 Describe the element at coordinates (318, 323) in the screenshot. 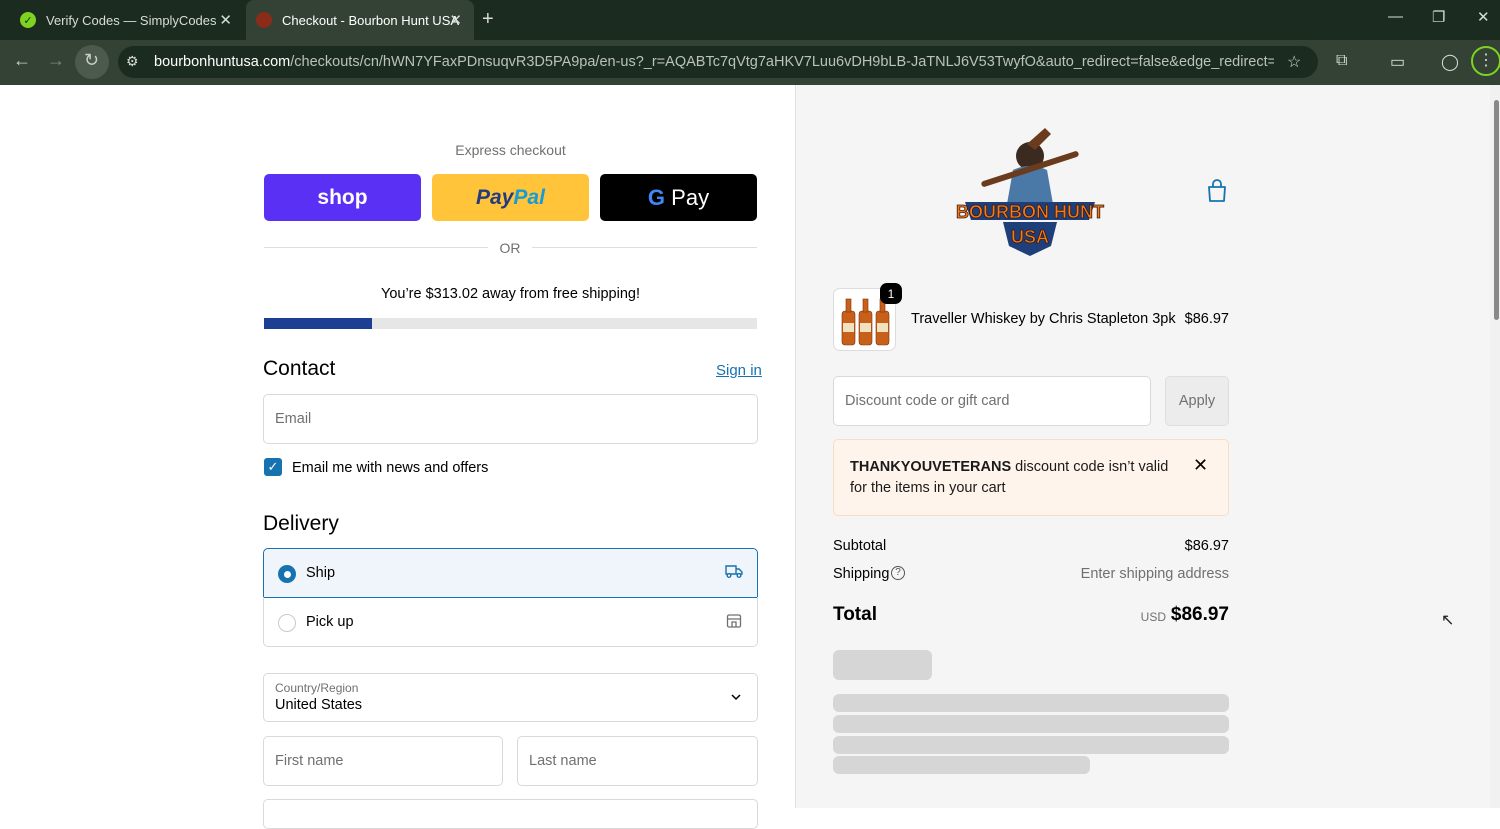

I see `free-shipping-progress-bar` at that location.